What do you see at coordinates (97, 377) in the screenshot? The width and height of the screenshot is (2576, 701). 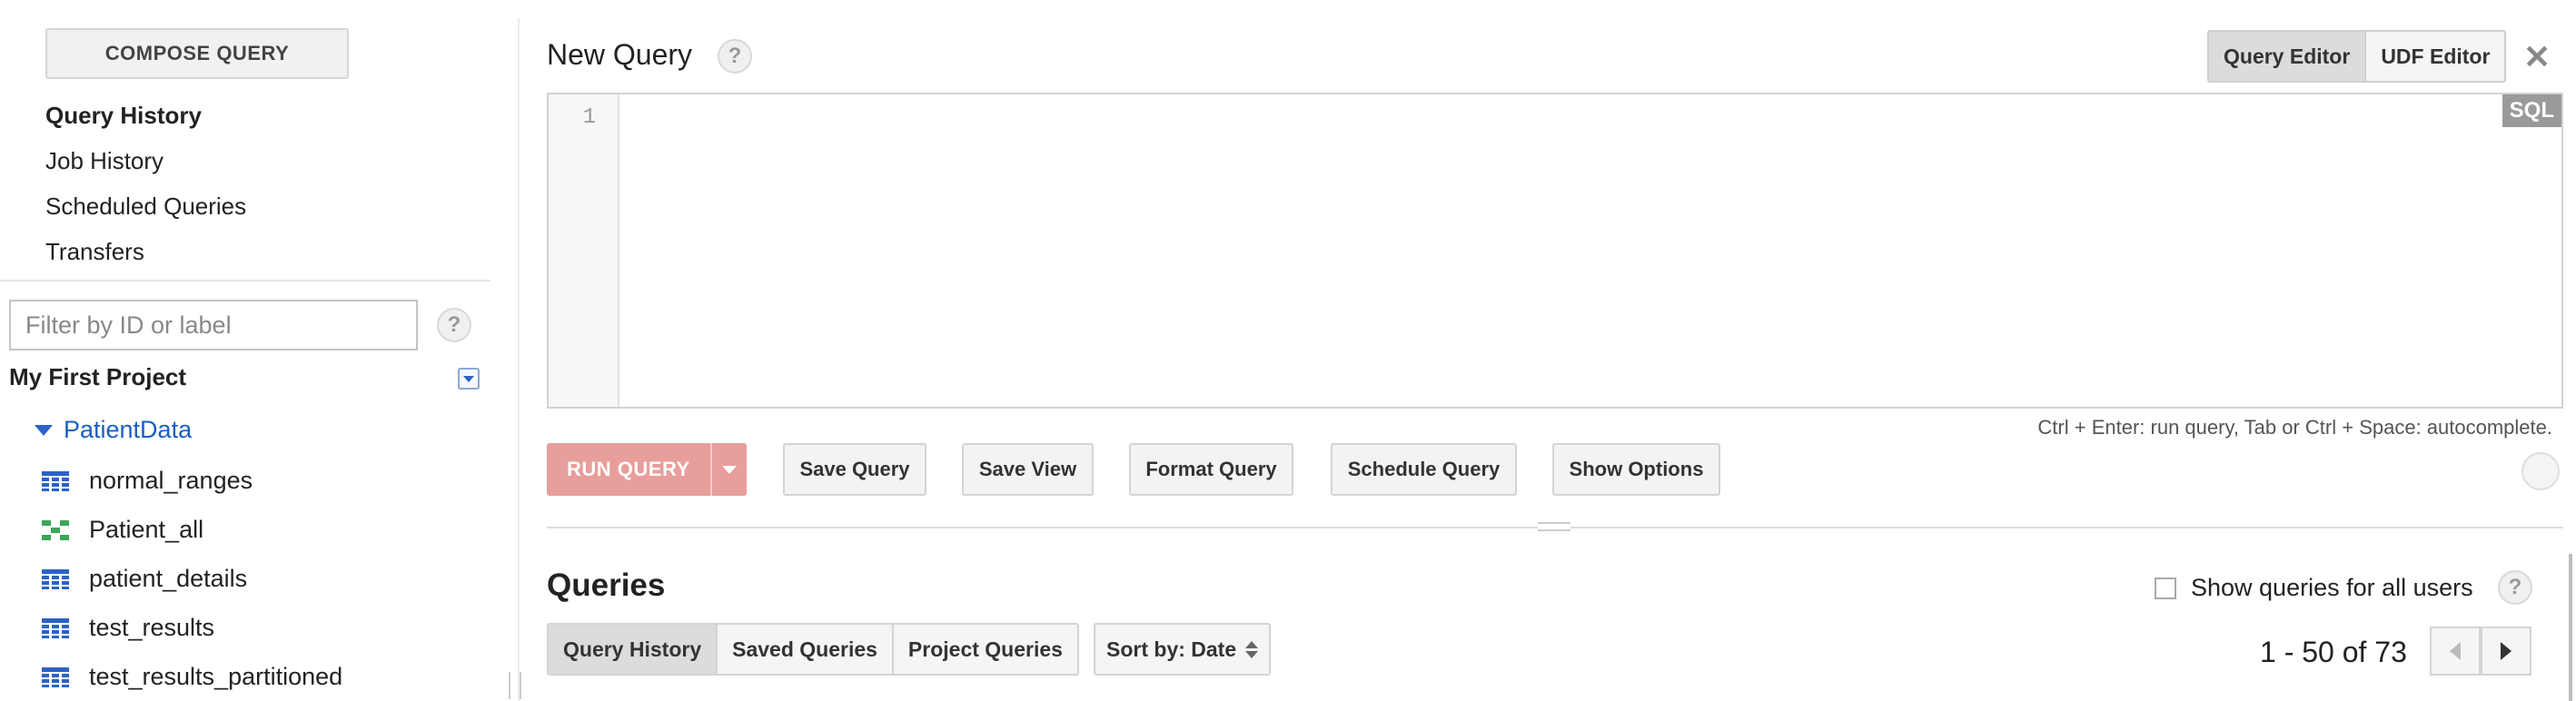 I see `project-title: My First Project` at bounding box center [97, 377].